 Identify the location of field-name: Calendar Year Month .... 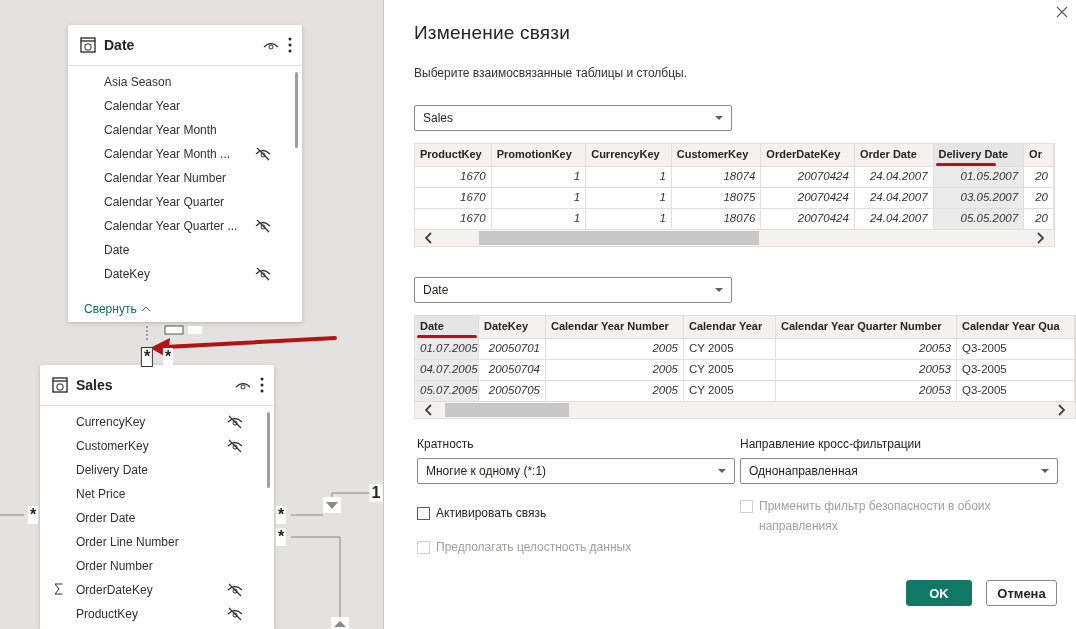
(179, 154).